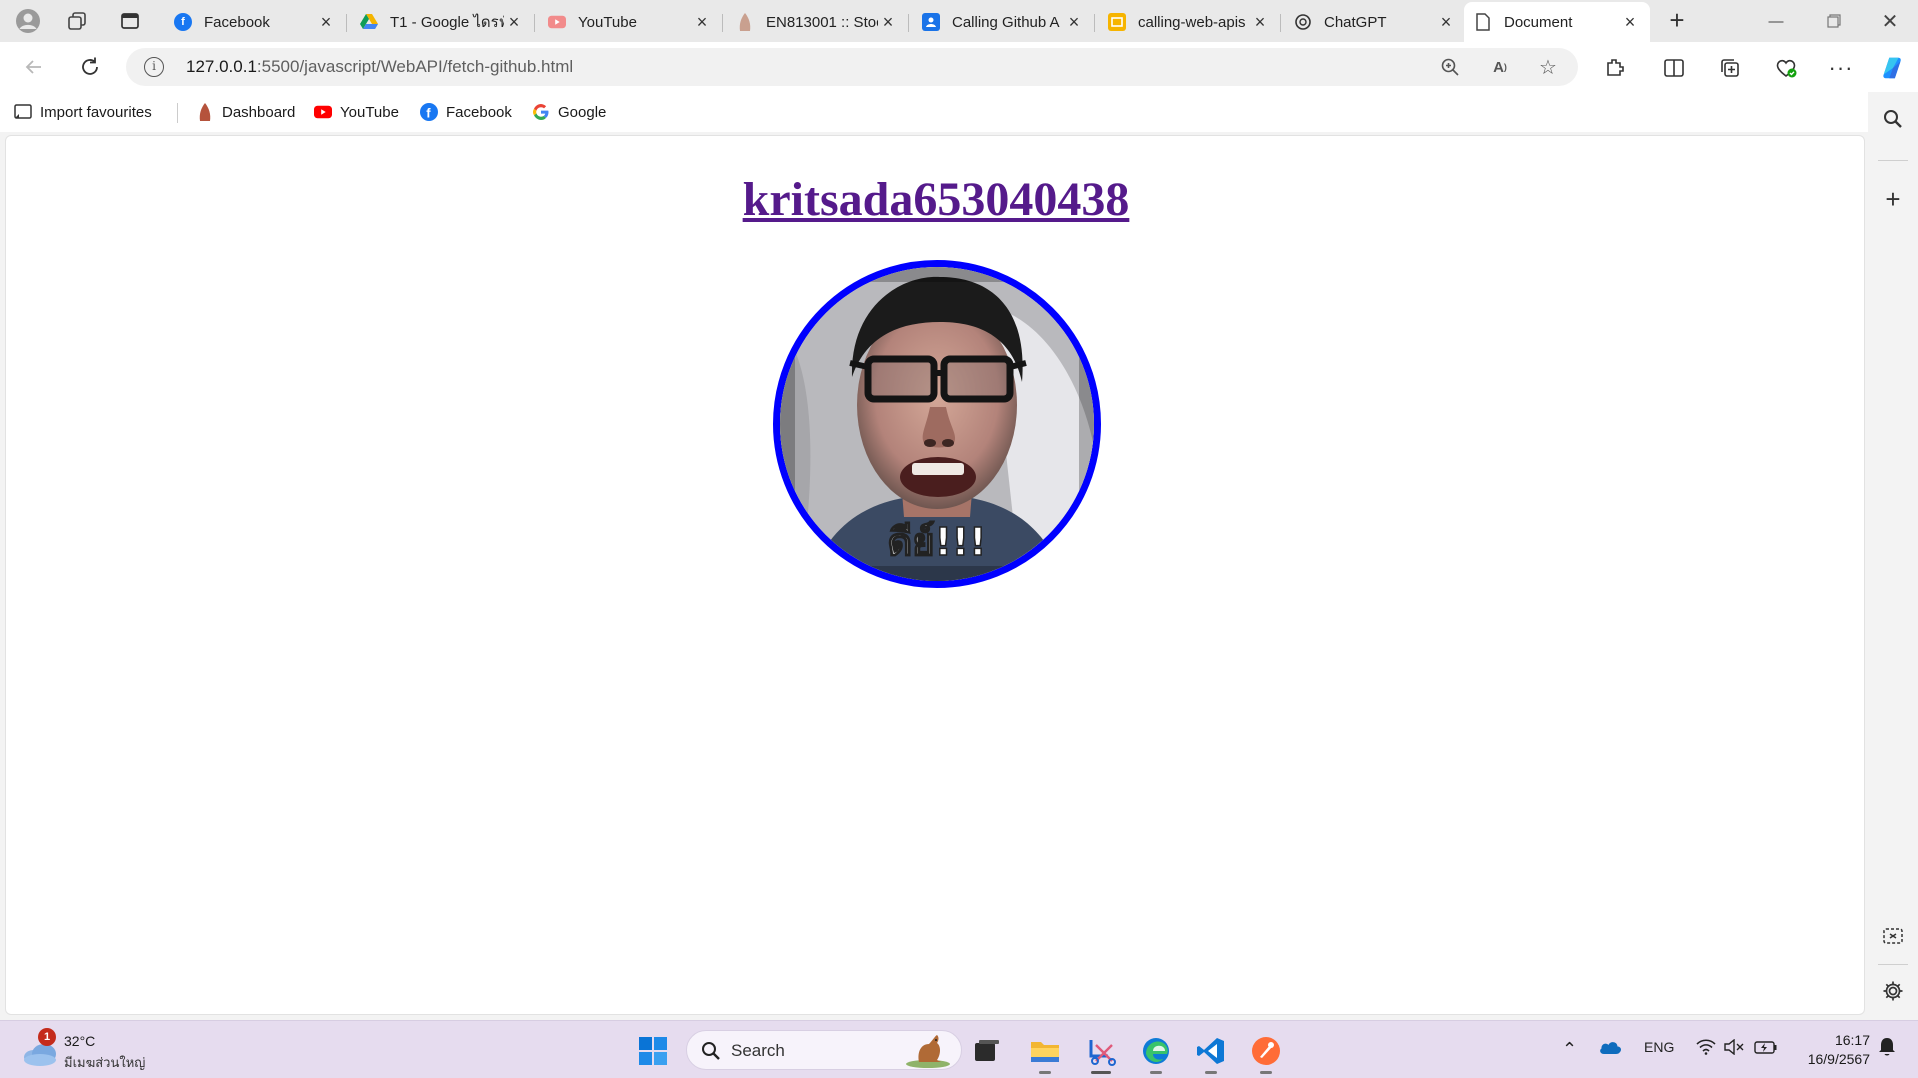  What do you see at coordinates (1893, 991) in the screenshot?
I see `sidebar-settings-icon` at bounding box center [1893, 991].